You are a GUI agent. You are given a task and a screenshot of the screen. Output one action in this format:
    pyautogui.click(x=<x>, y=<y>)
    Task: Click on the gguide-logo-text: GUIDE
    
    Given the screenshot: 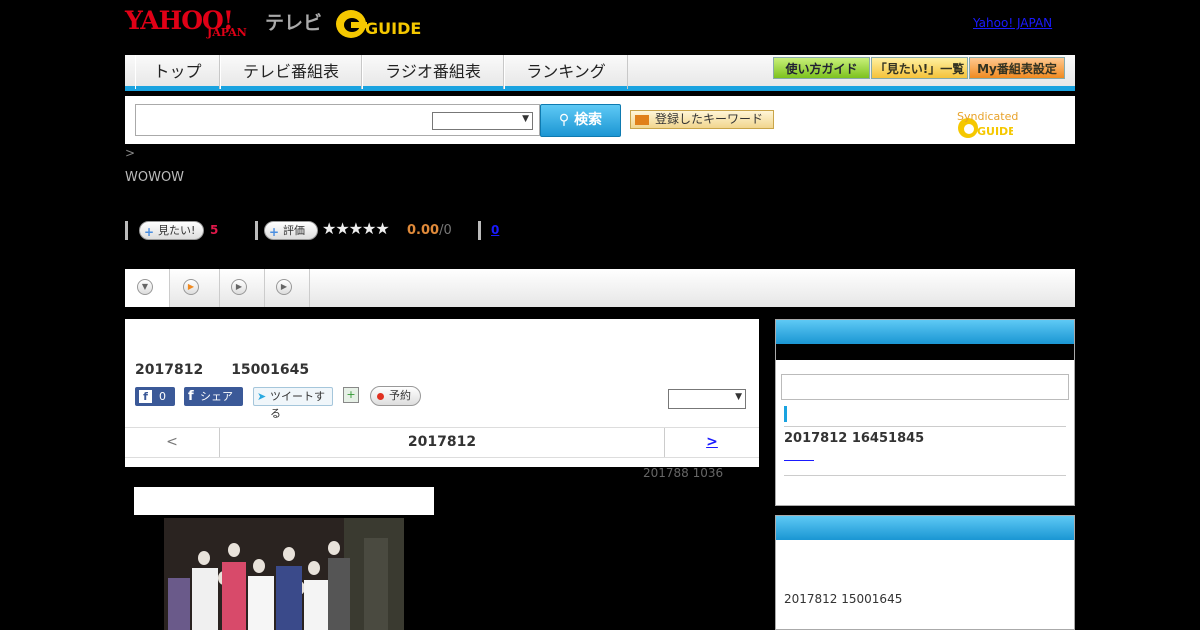 What is the action you would take?
    pyautogui.click(x=393, y=28)
    